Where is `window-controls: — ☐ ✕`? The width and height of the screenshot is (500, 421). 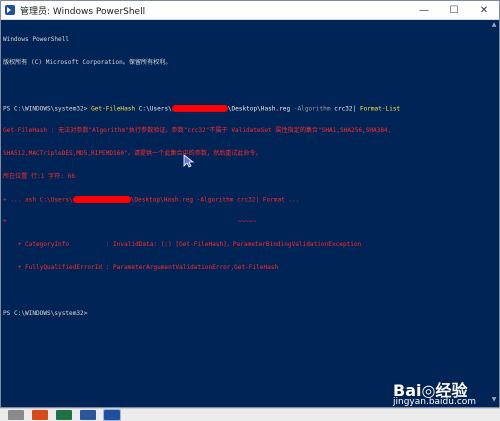 window-controls: — ☐ ✕ is located at coordinates (454, 10).